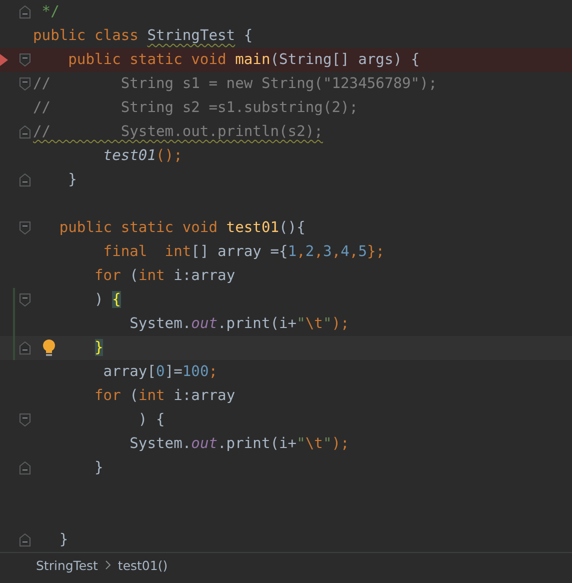  I want to click on code-line: test01();, so click(142, 156).